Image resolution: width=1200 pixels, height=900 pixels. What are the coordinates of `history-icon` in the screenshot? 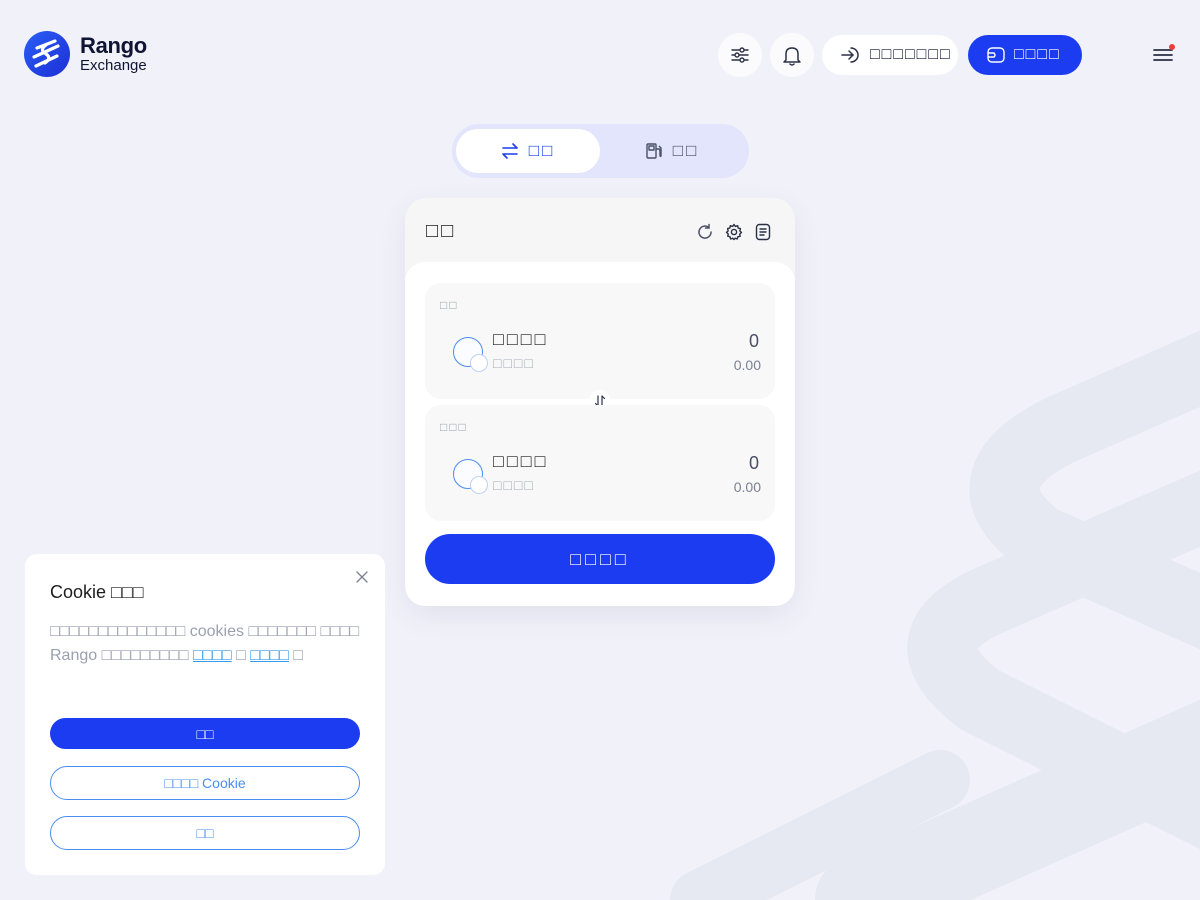 It's located at (763, 232).